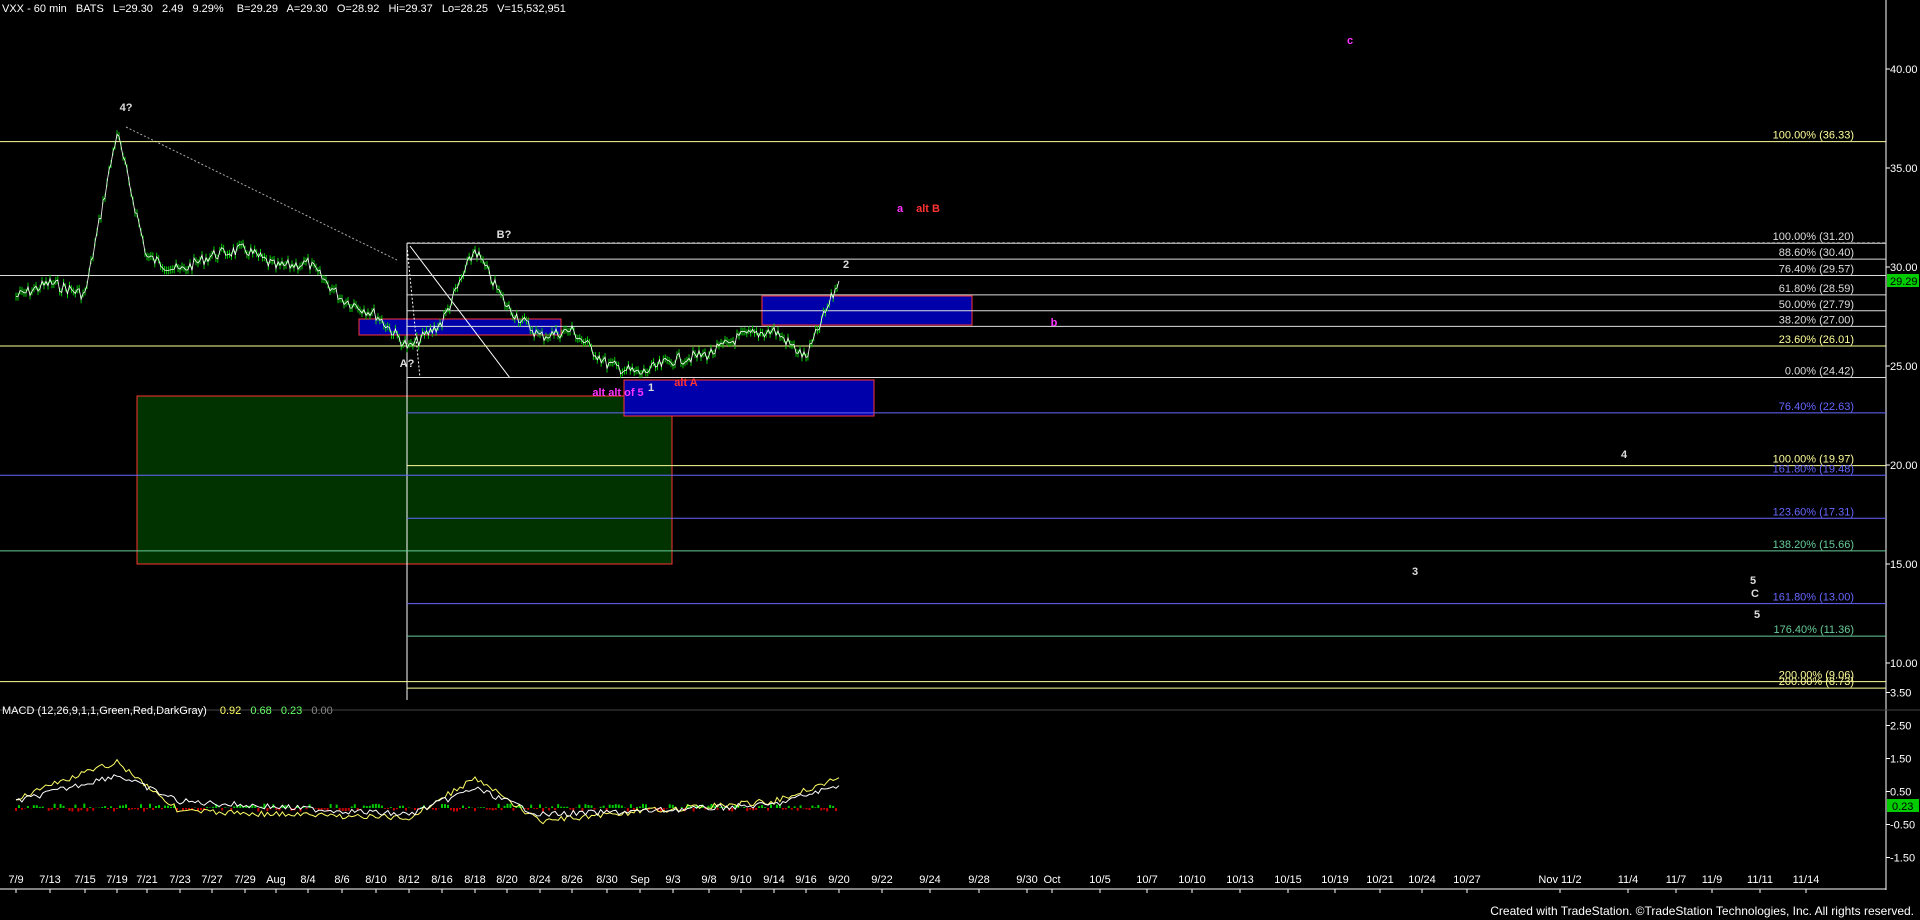  What do you see at coordinates (1904, 664) in the screenshot?
I see `y-tick-label: 10.00` at bounding box center [1904, 664].